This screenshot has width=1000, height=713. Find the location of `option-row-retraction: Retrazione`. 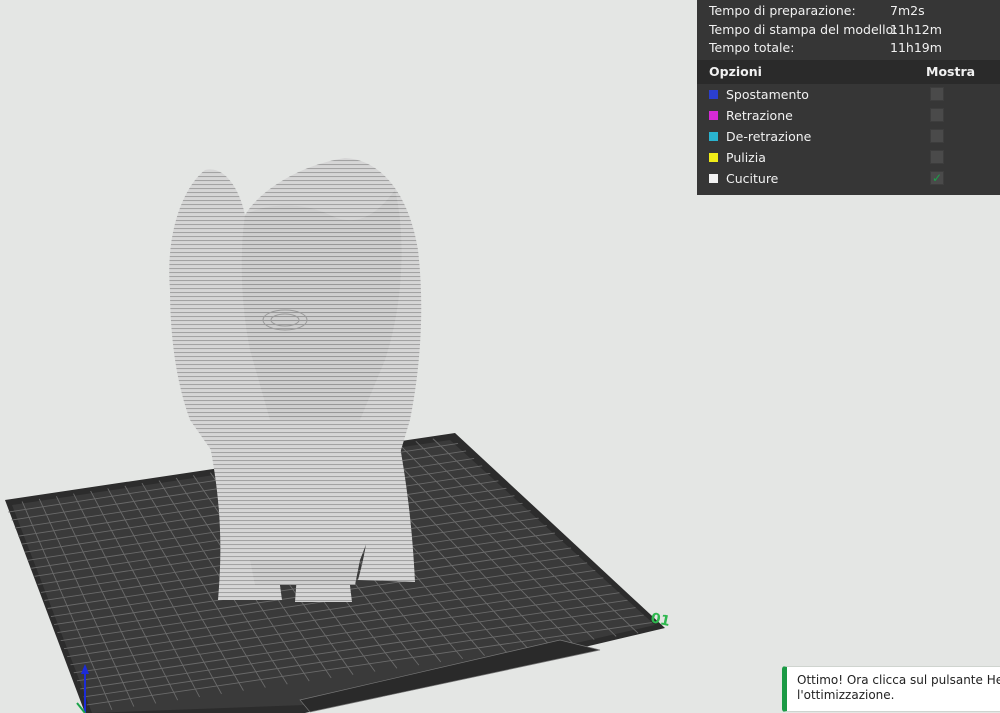

option-row-retraction: Retrazione is located at coordinates (848, 115).